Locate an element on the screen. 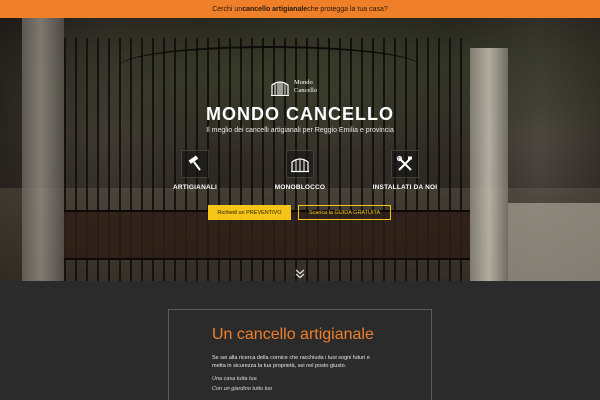  feature-label: MONOBLOCCO is located at coordinates (300, 187).